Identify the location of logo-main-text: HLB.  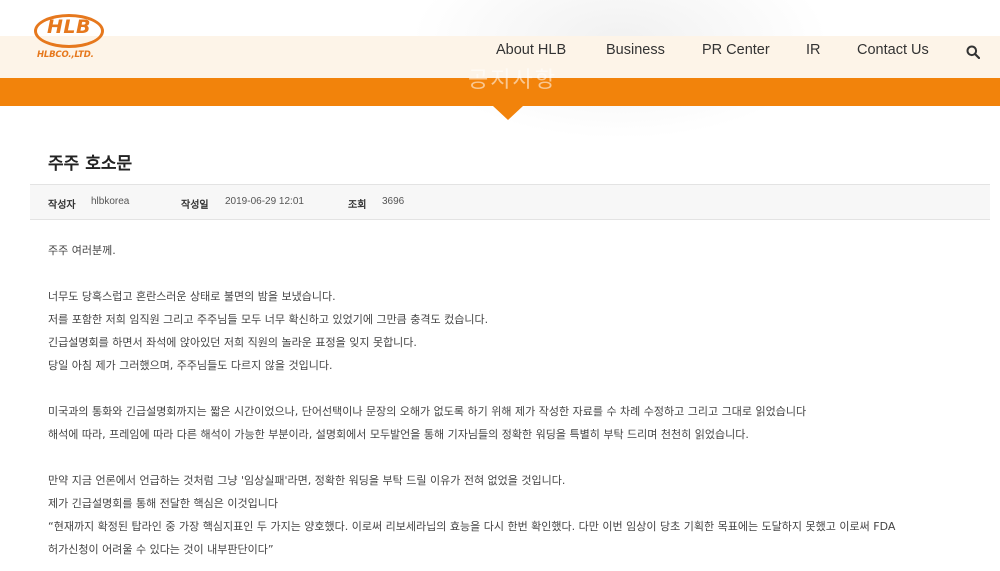
(69, 27).